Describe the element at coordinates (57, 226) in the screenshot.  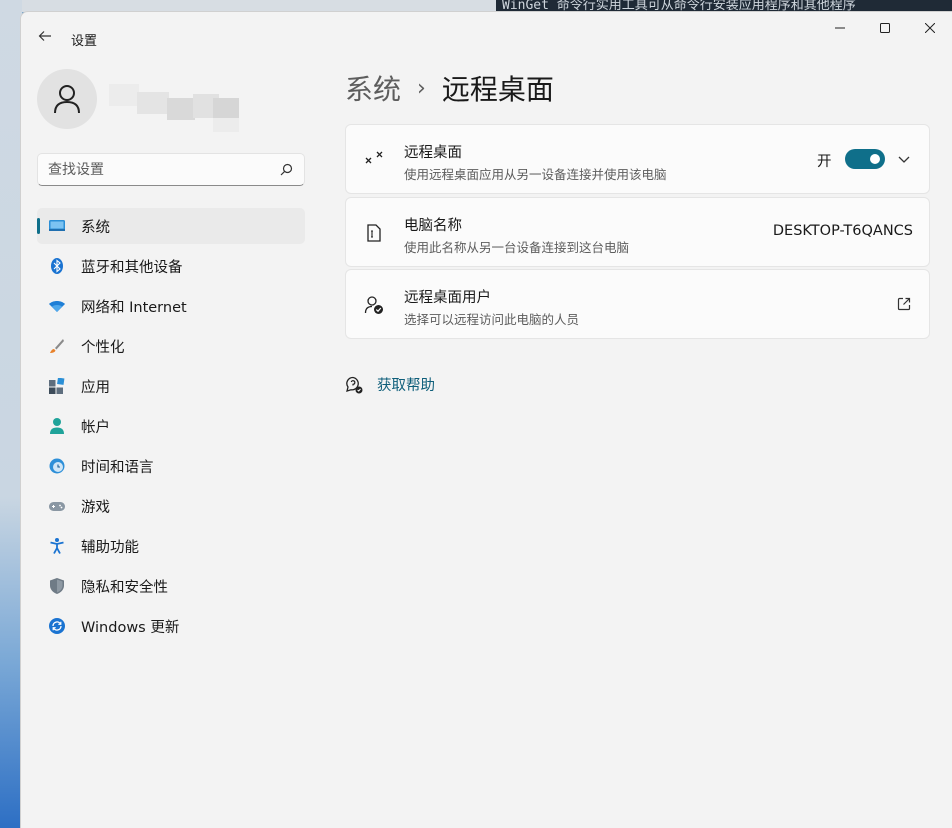
I see `system-display-icon` at that location.